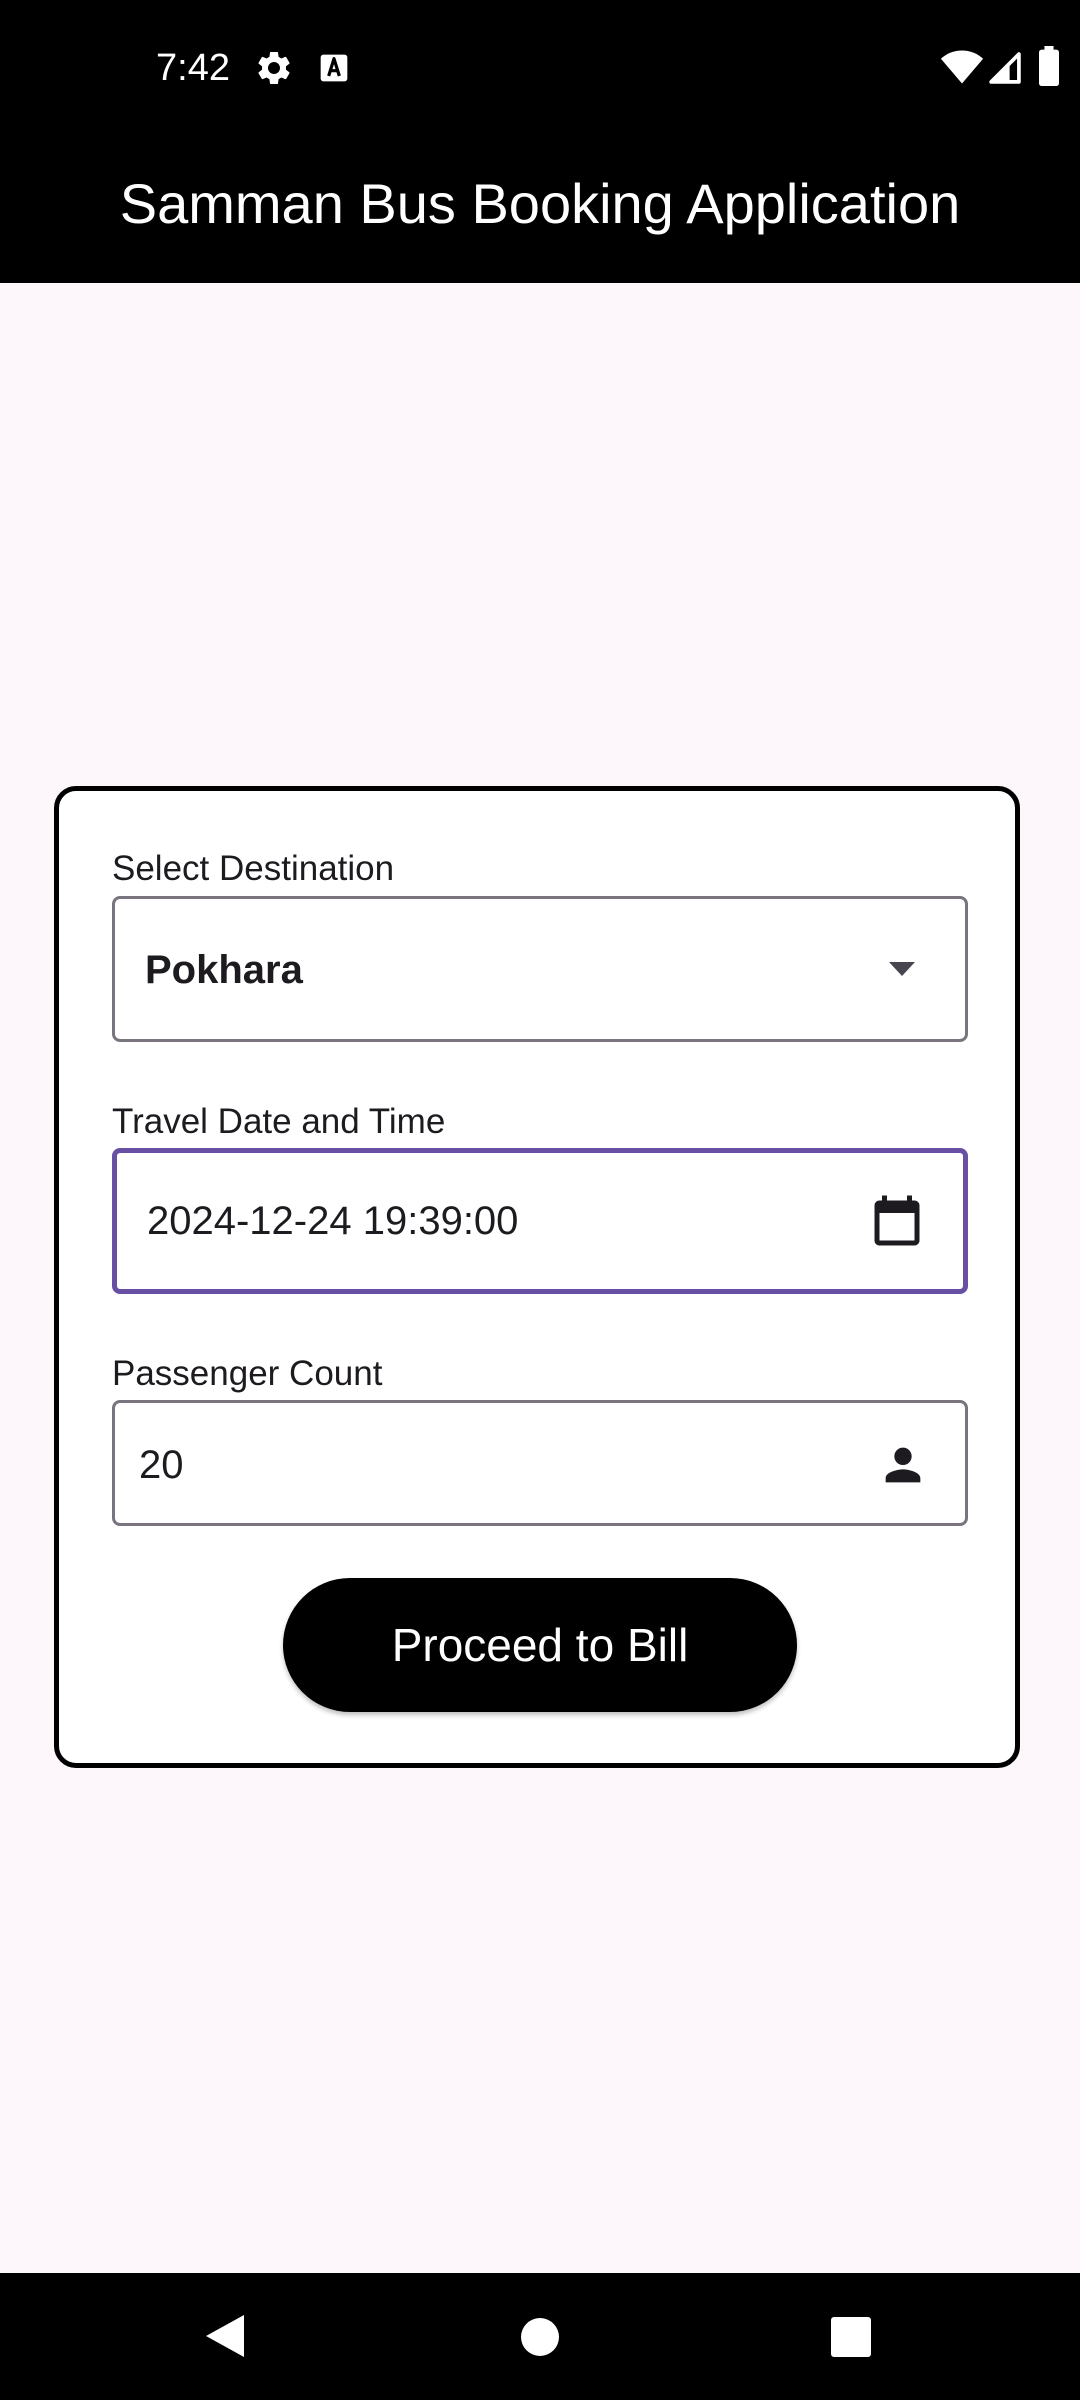 Image resolution: width=1080 pixels, height=2400 pixels. What do you see at coordinates (225, 2336) in the screenshot?
I see `back-icon` at bounding box center [225, 2336].